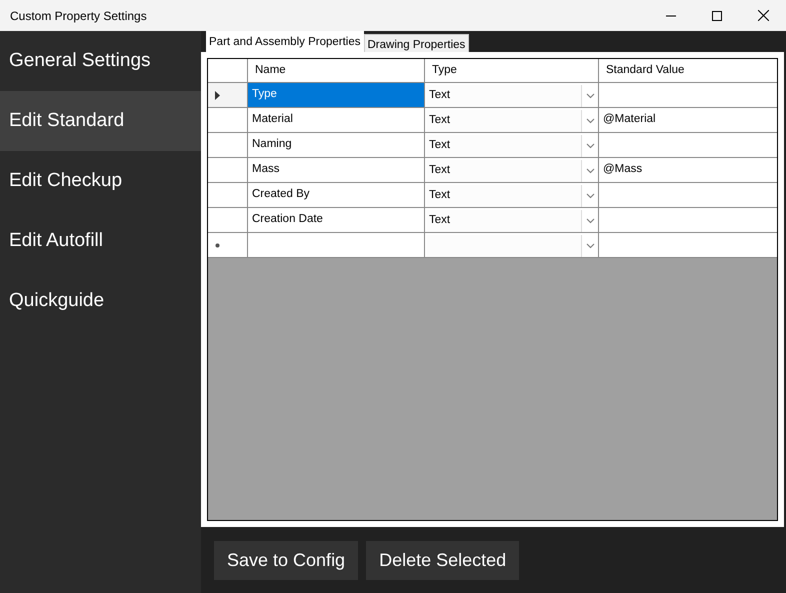  Describe the element at coordinates (100, 61) in the screenshot. I see `sidebar-item: General Settings` at that location.